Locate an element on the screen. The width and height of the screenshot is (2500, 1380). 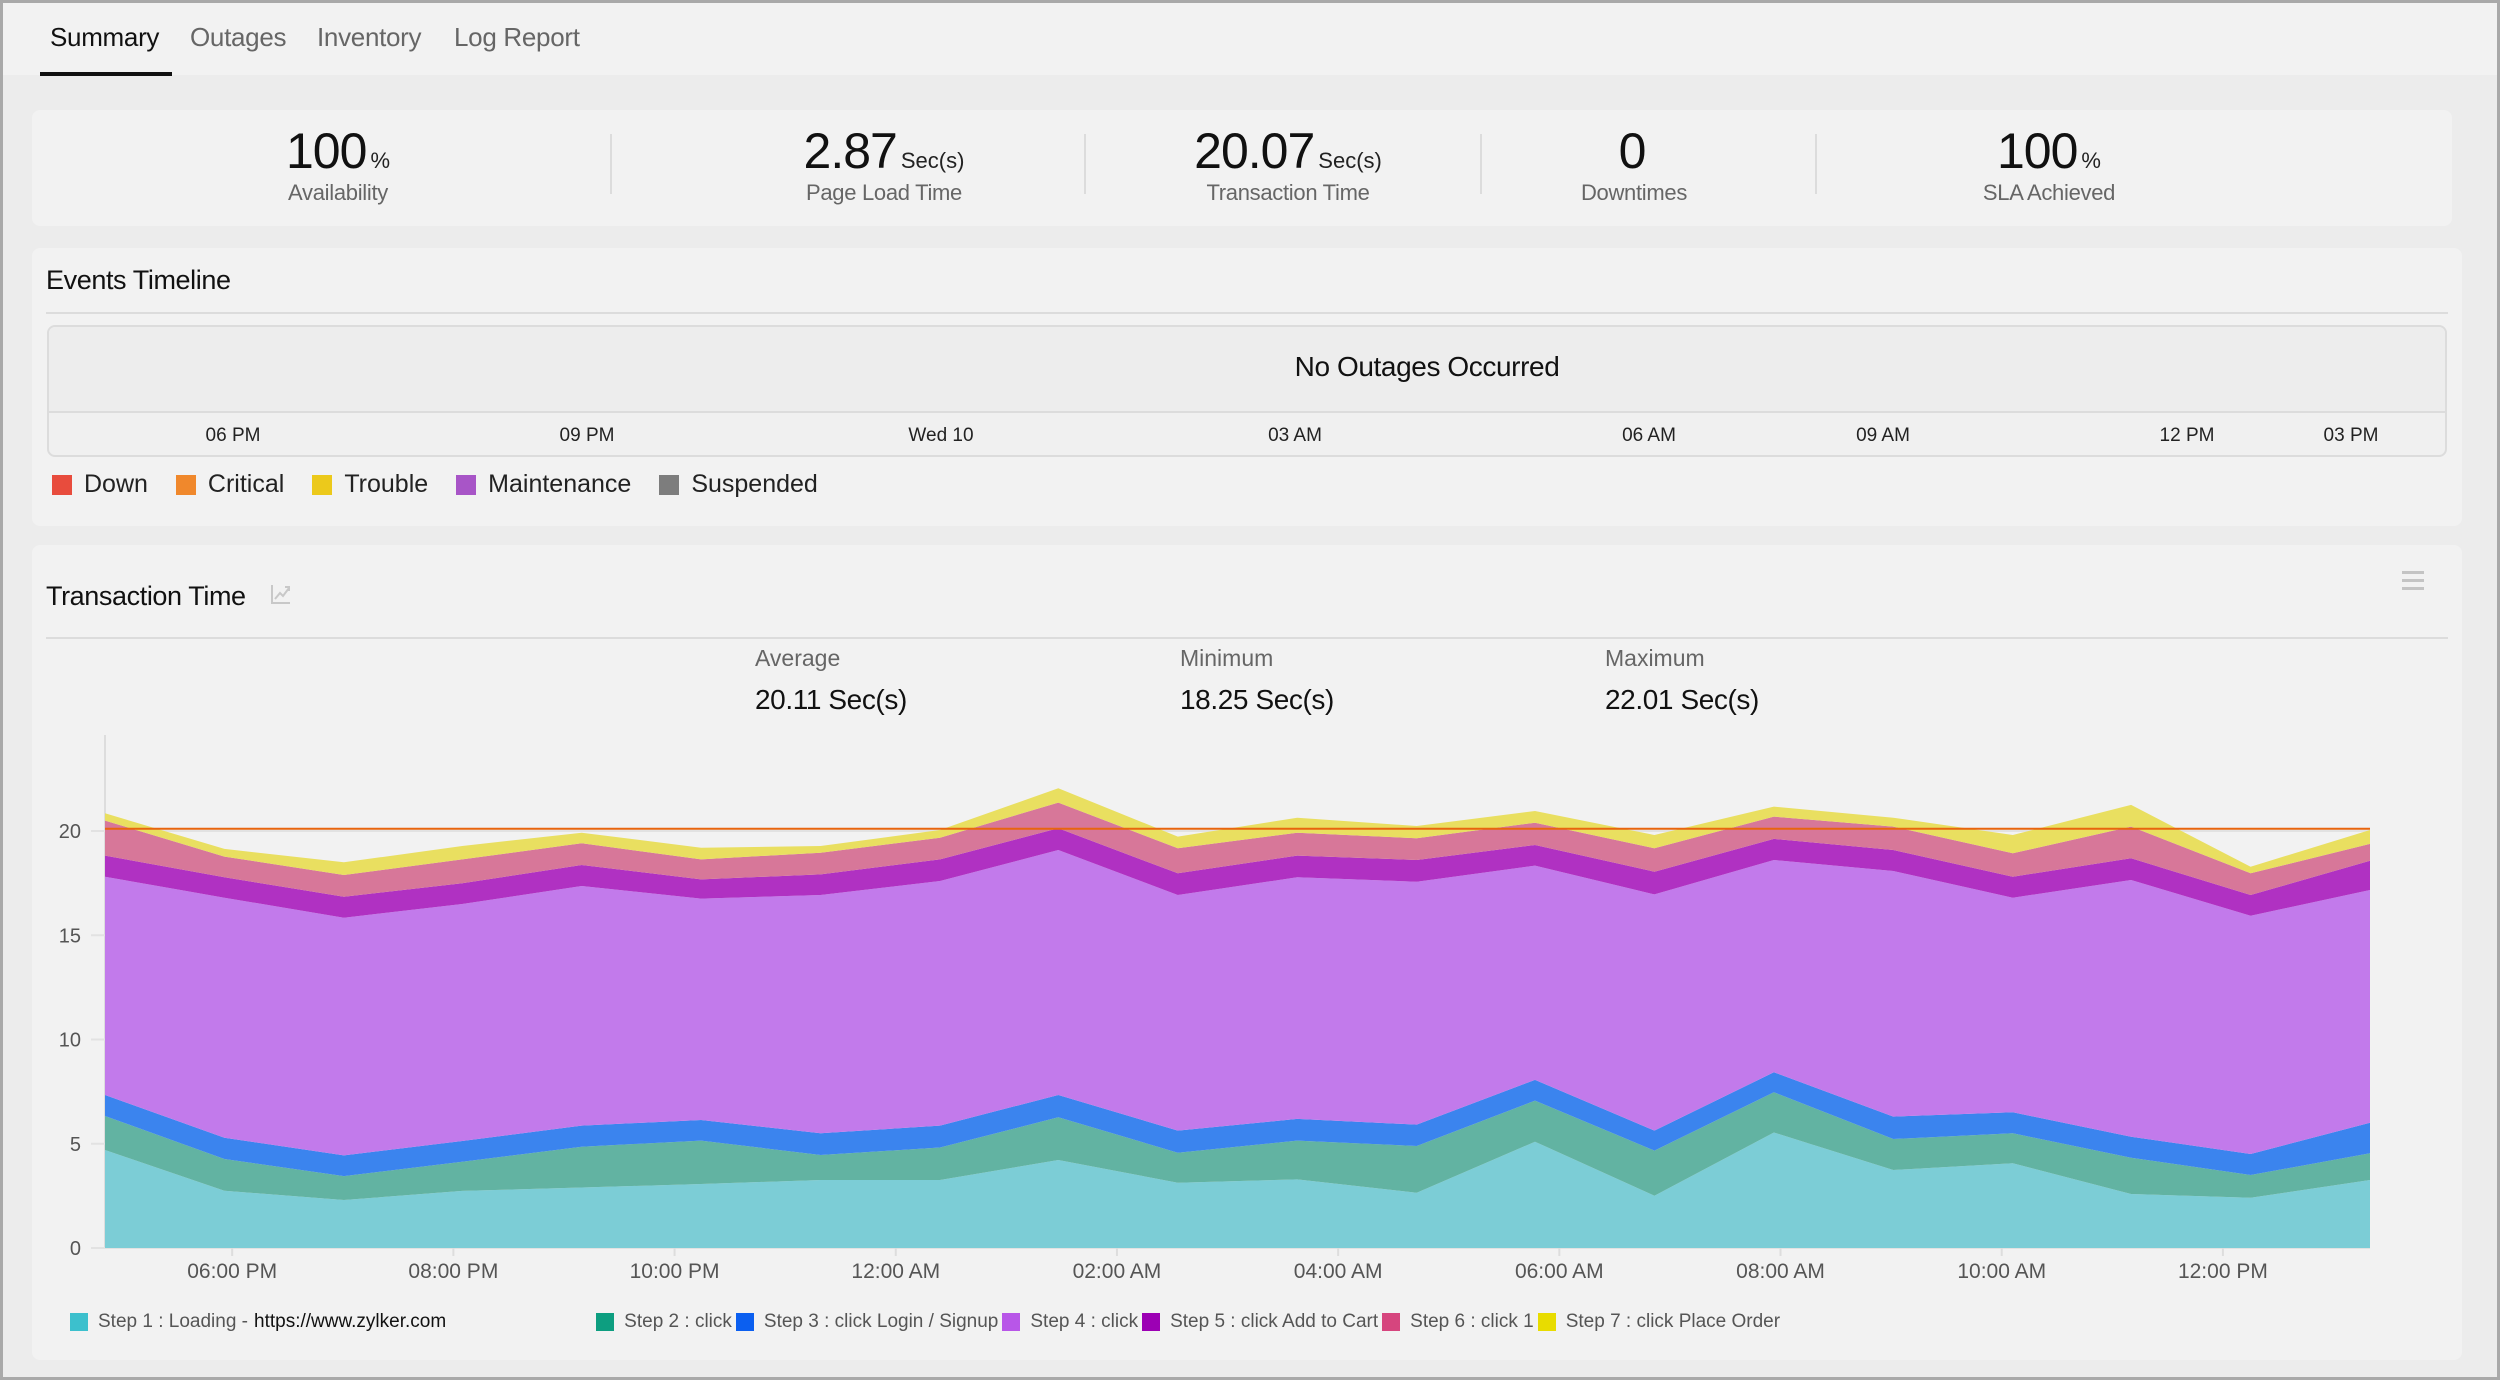
timeline-axis-label: 09 AM is located at coordinates (1883, 435).